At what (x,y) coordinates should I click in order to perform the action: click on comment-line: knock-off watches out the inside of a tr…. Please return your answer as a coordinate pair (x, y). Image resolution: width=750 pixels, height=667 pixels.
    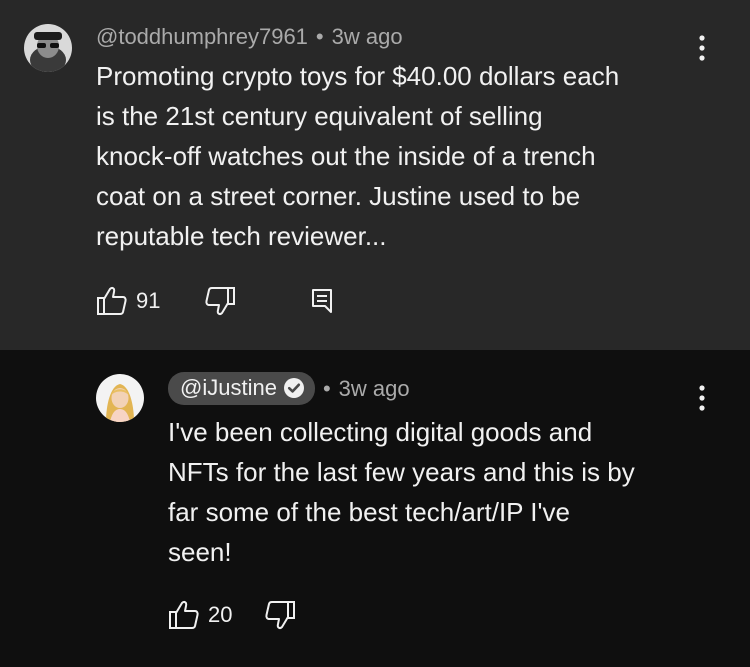
    Looking at the image, I should click on (346, 156).